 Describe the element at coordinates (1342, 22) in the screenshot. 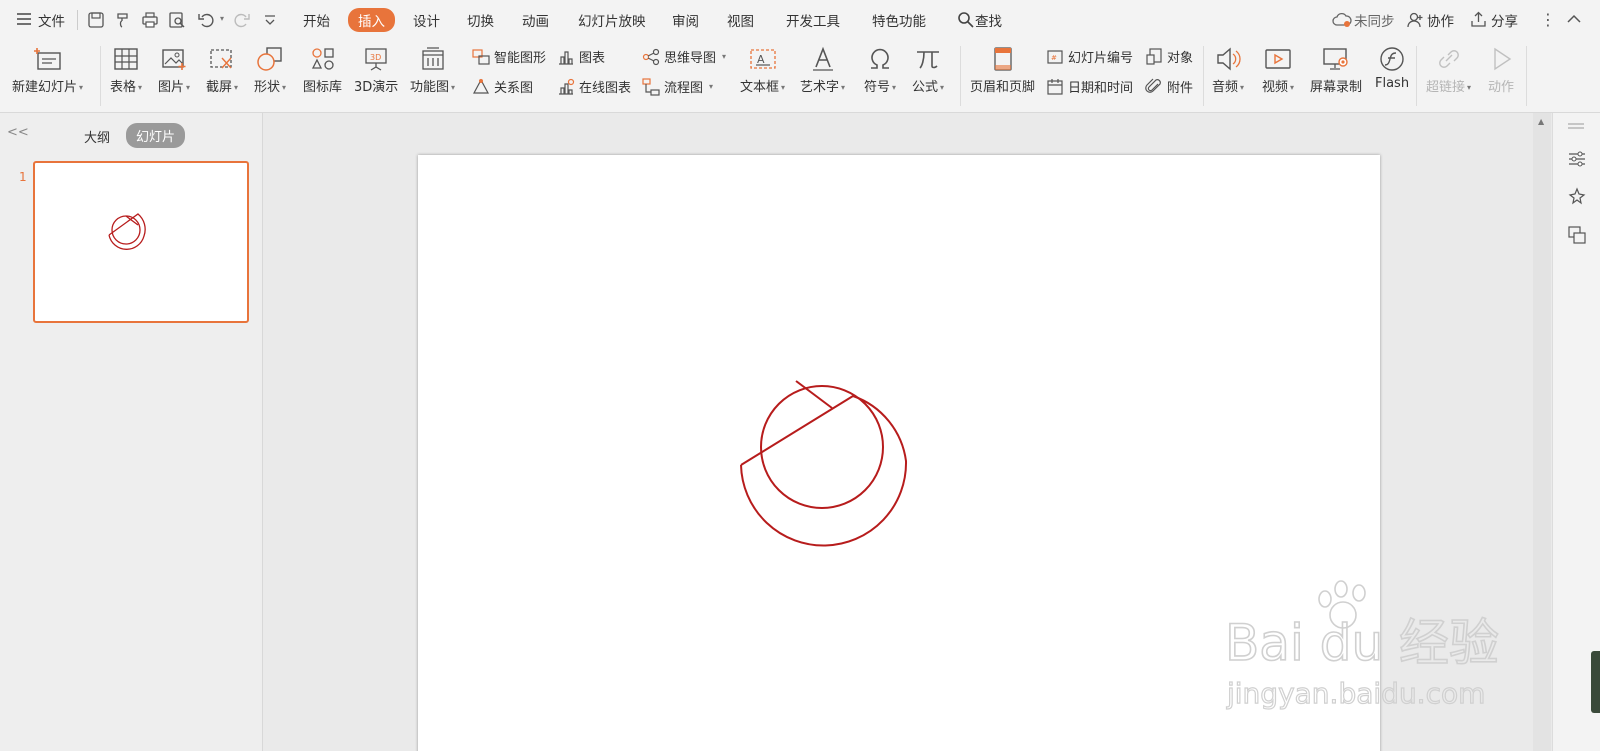

I see `cloud-sync-icon` at that location.